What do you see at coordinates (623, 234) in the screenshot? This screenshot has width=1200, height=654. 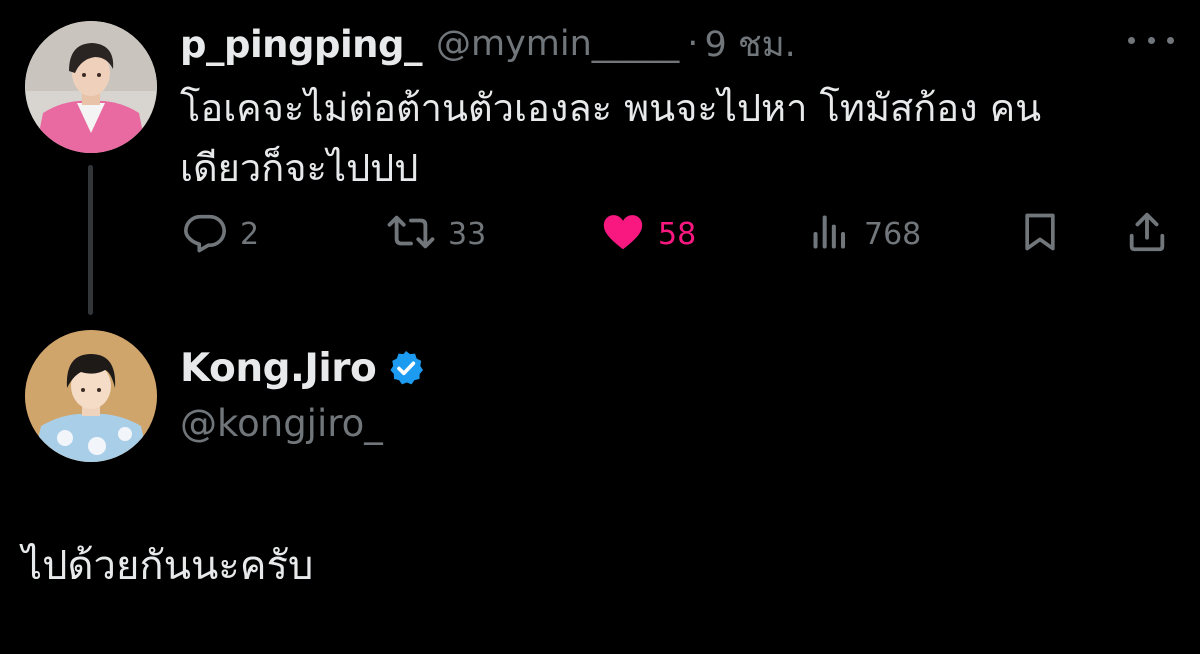 I see `heart-filled-icon` at bounding box center [623, 234].